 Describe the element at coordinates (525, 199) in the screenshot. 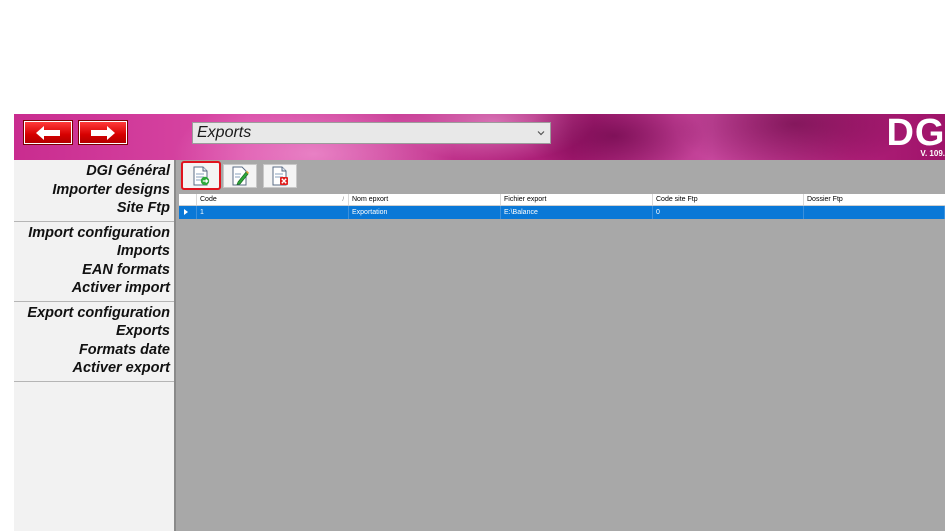

I see `column-header-label: Fichier export` at that location.